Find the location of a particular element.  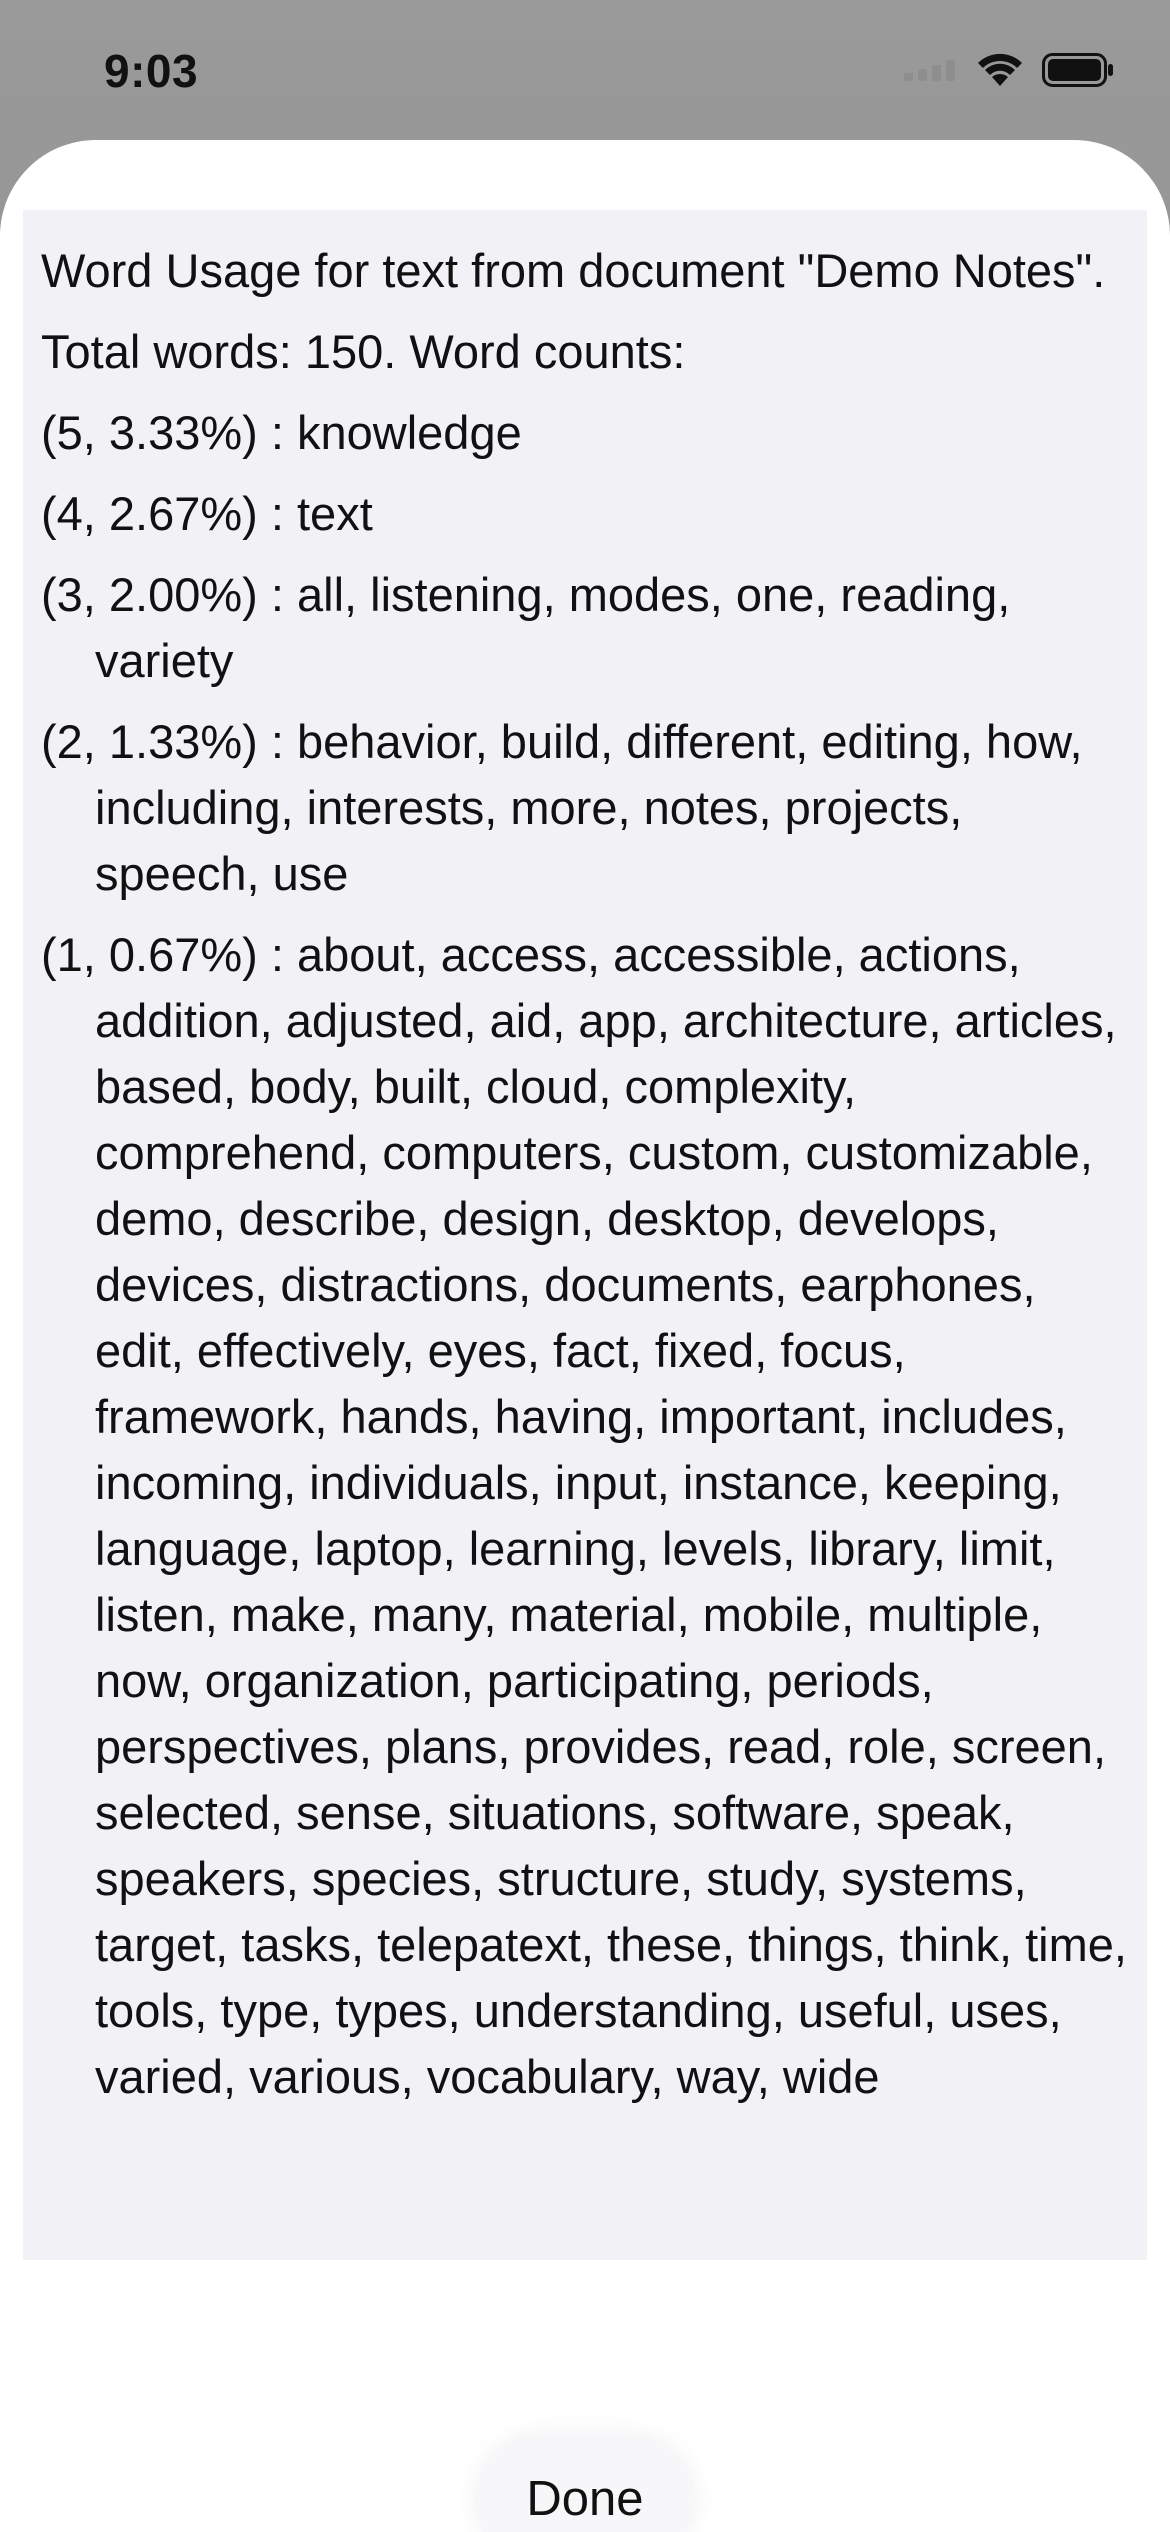

wifi-icon is located at coordinates (1000, 72).